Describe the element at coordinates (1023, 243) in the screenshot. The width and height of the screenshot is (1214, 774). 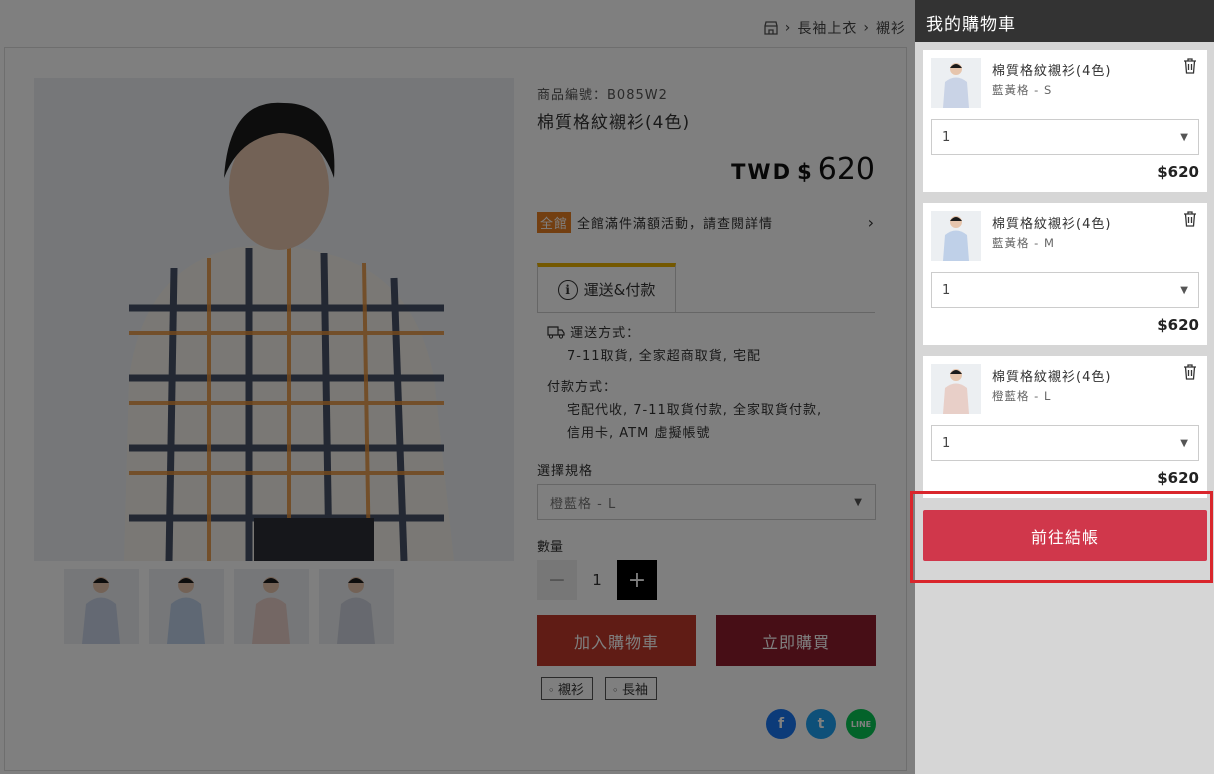
I see `cart-item-variant: 藍黃格 - M` at that location.